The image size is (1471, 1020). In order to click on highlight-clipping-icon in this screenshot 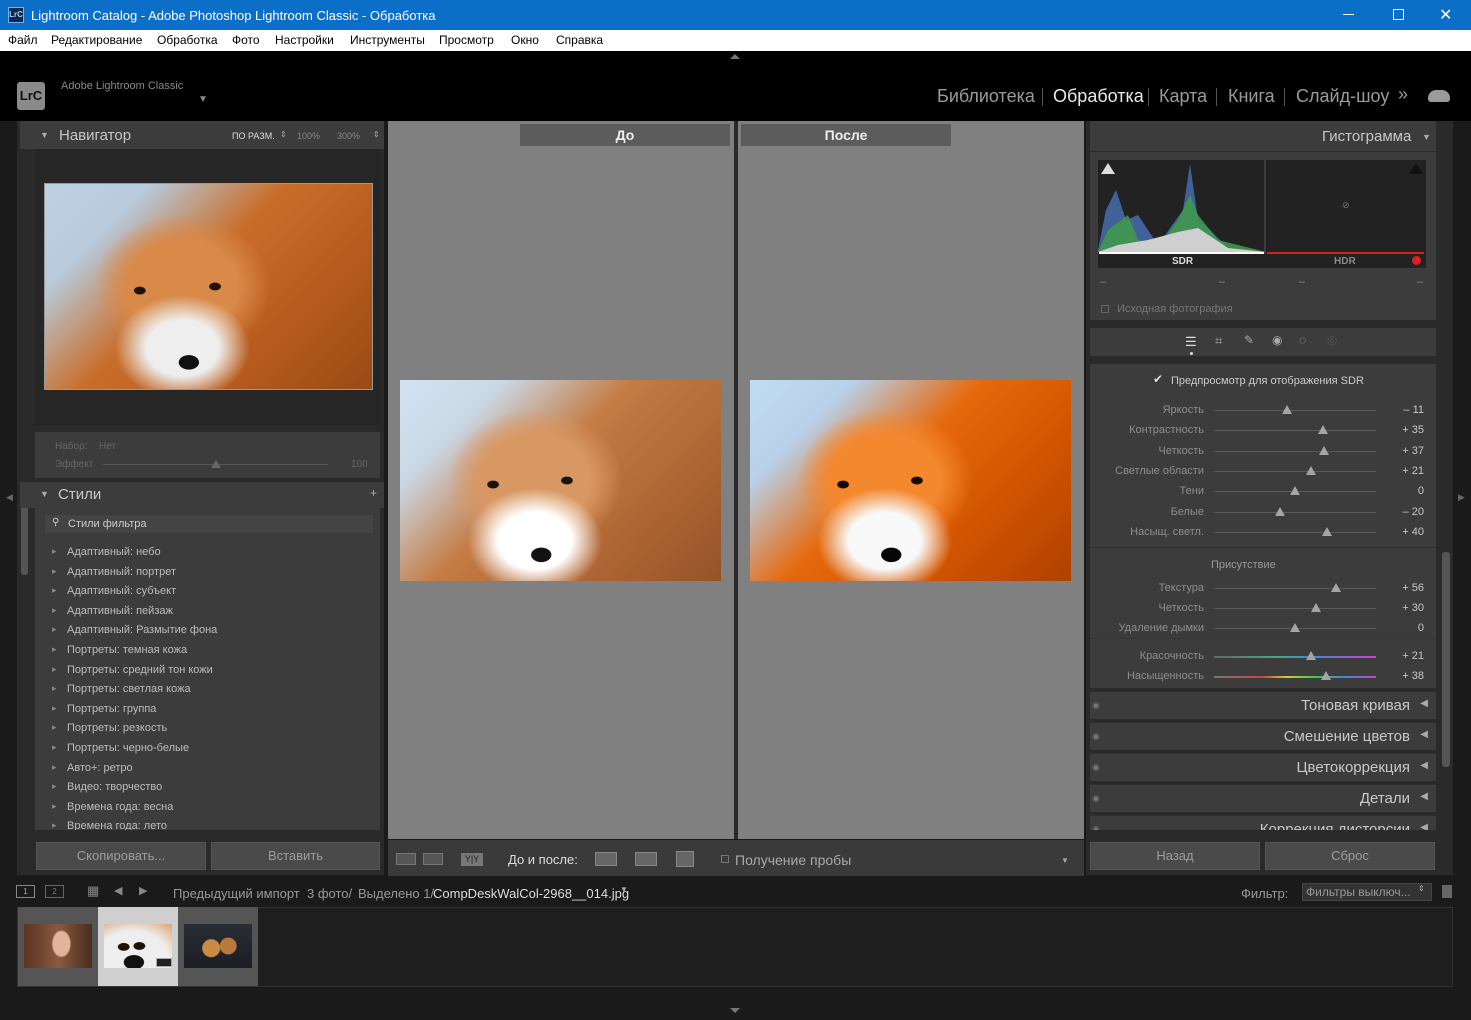, I will do `click(1416, 168)`.